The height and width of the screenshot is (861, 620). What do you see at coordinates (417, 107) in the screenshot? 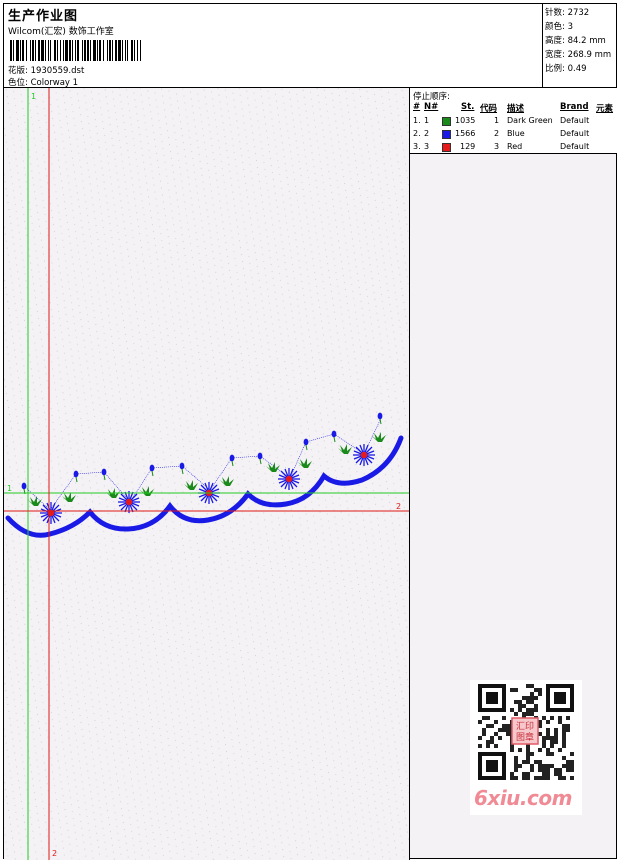
I see `col-header-num: #` at bounding box center [417, 107].